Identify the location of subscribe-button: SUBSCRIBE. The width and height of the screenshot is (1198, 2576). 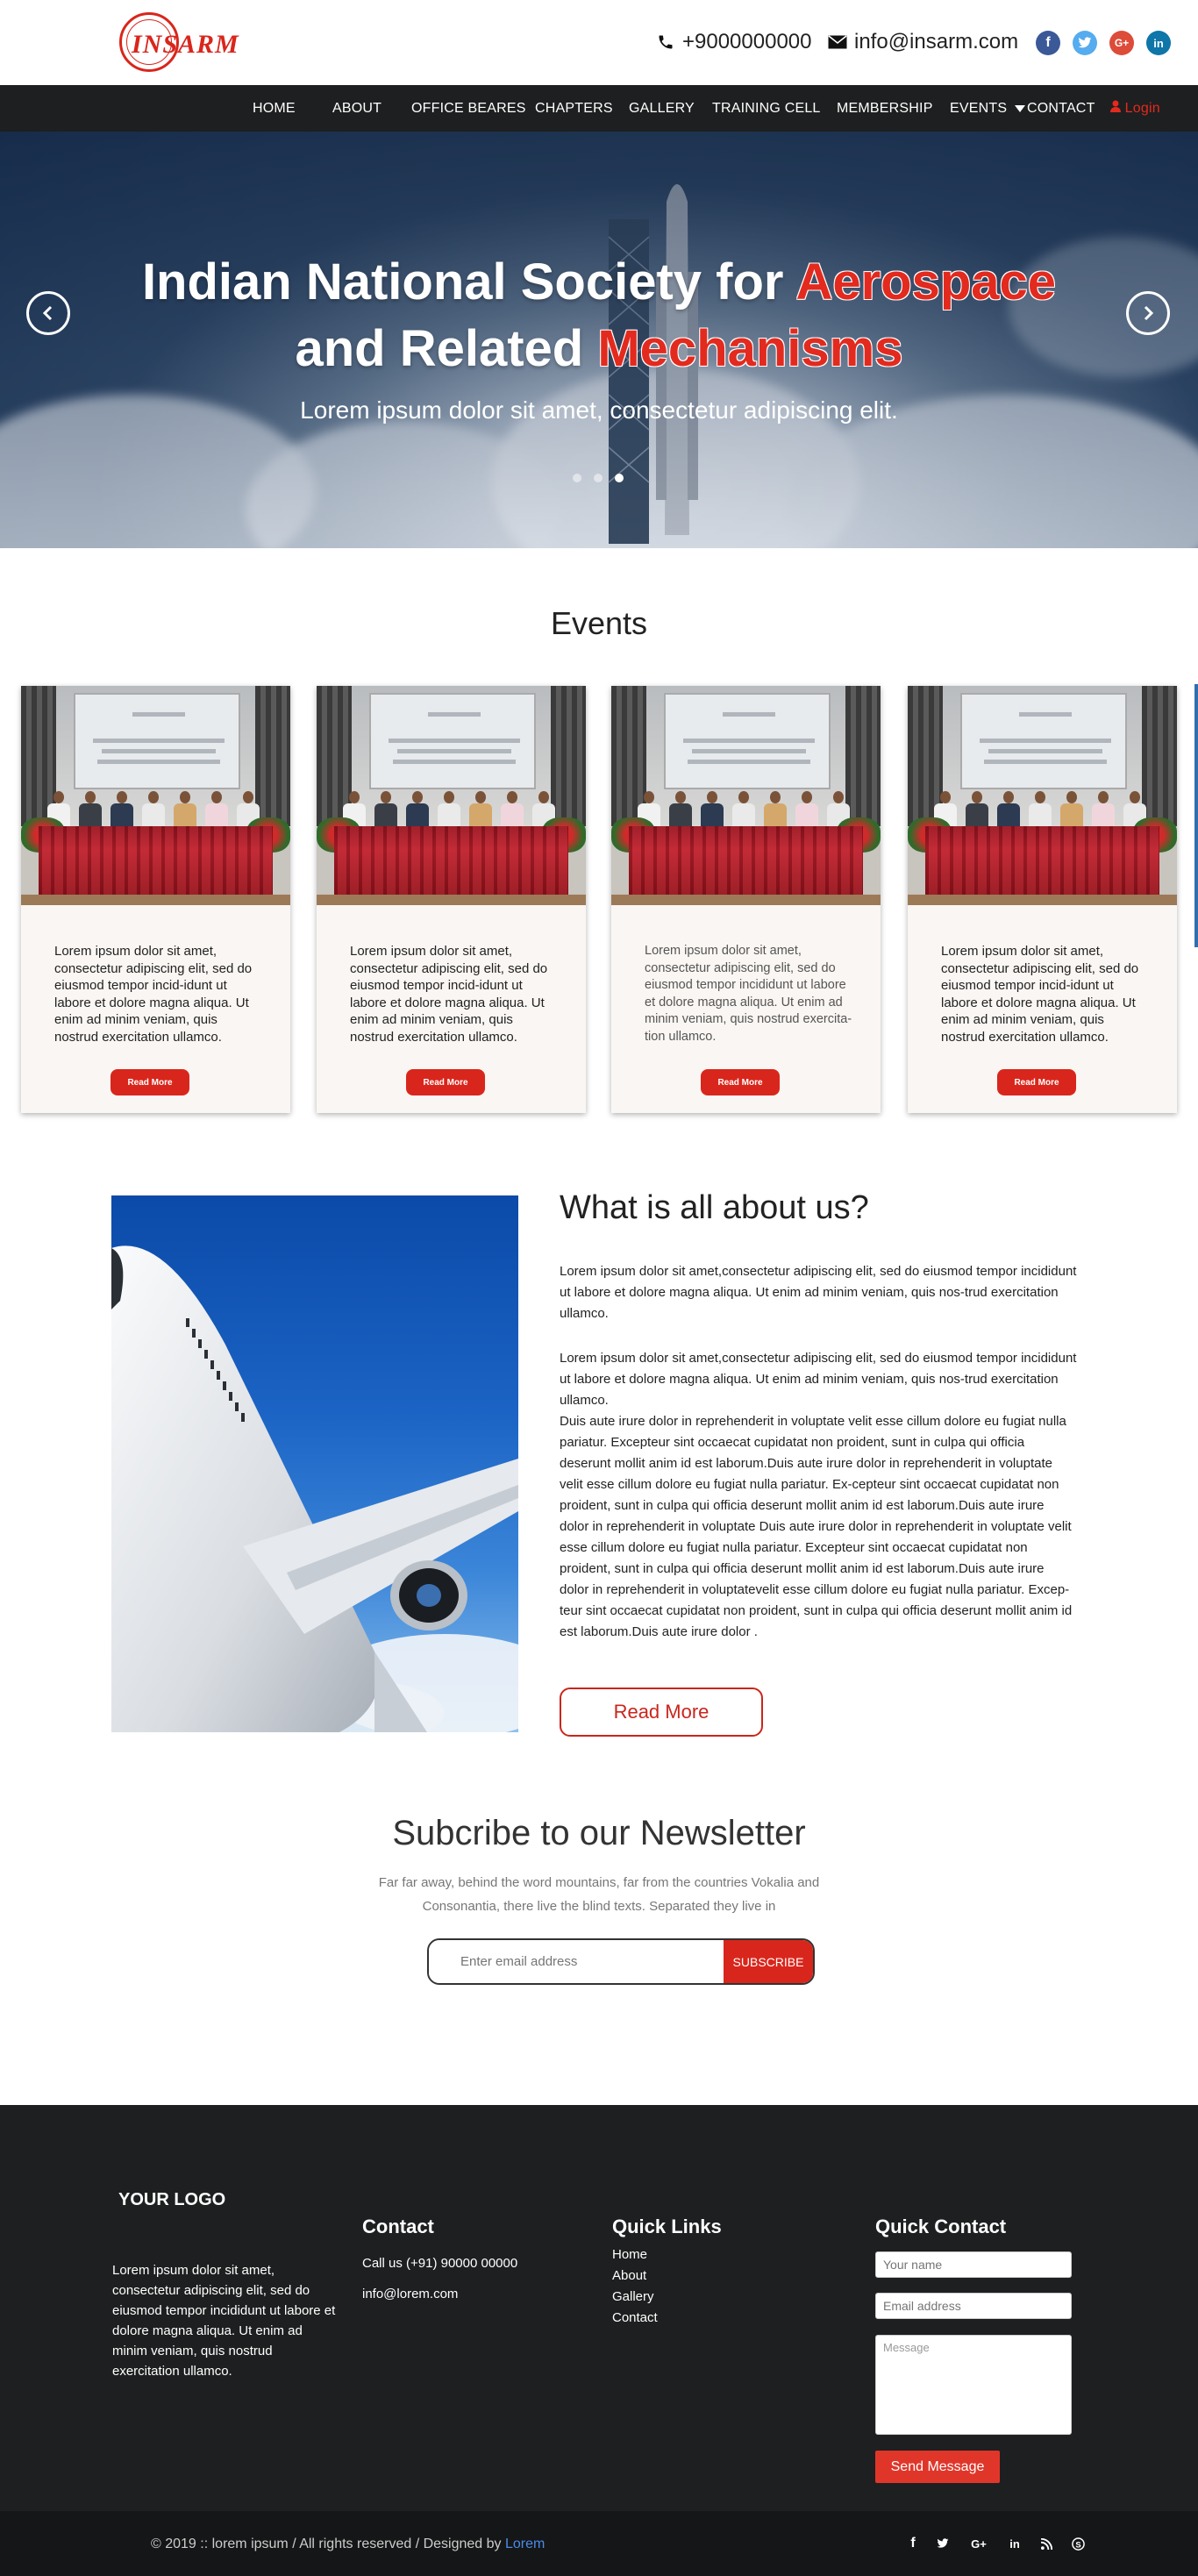
(768, 1962).